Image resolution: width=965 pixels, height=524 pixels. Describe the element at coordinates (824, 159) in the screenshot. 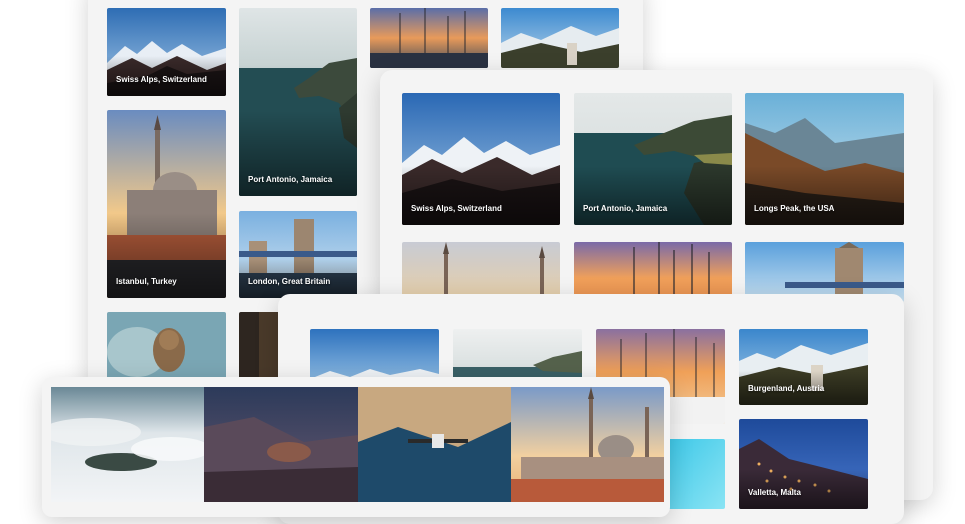

I see `photo-tile-longs-peak: Longs Peak, the USA` at that location.